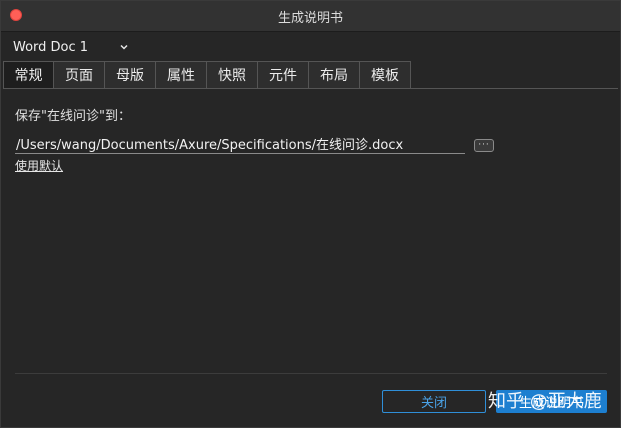  What do you see at coordinates (79, 75) in the screenshot?
I see `tab-pages: 页面` at bounding box center [79, 75].